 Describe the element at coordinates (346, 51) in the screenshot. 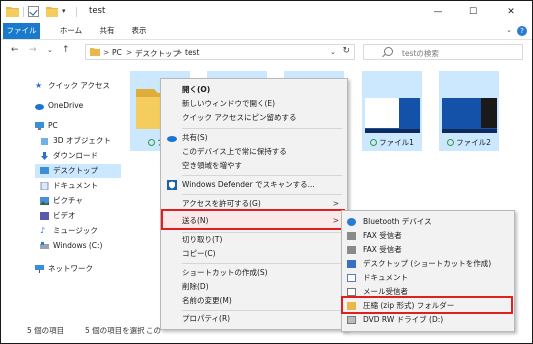

I see `refresh-icon: ↻` at that location.